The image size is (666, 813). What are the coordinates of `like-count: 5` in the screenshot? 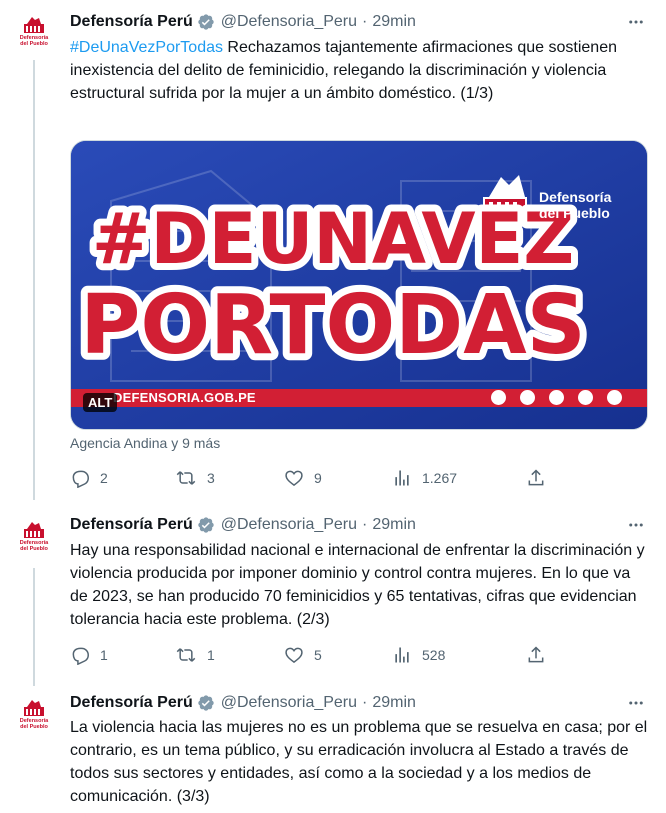 It's located at (318, 655).